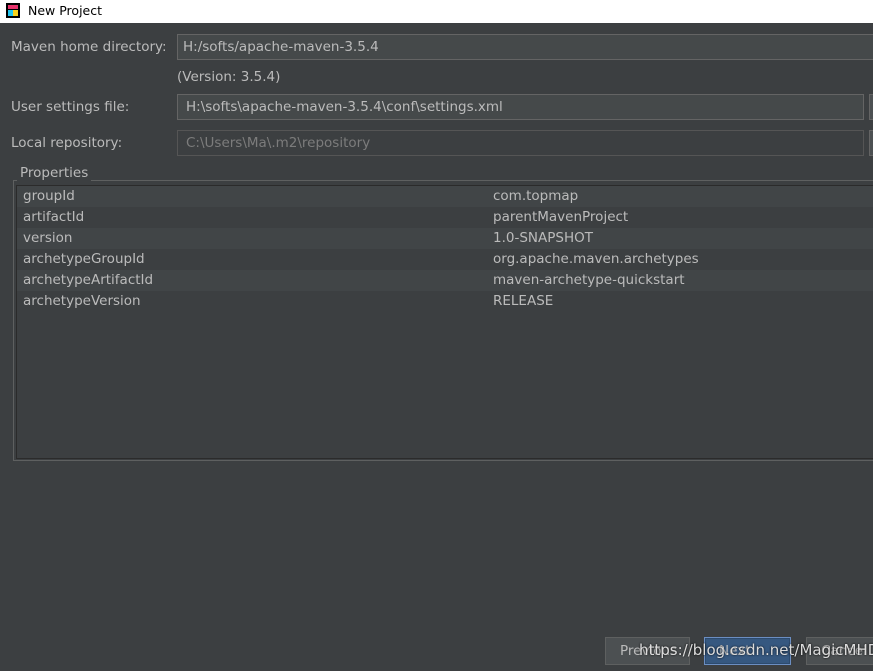 Image resolution: width=873 pixels, height=671 pixels. I want to click on user-settings-label: User settings file:, so click(70, 107).